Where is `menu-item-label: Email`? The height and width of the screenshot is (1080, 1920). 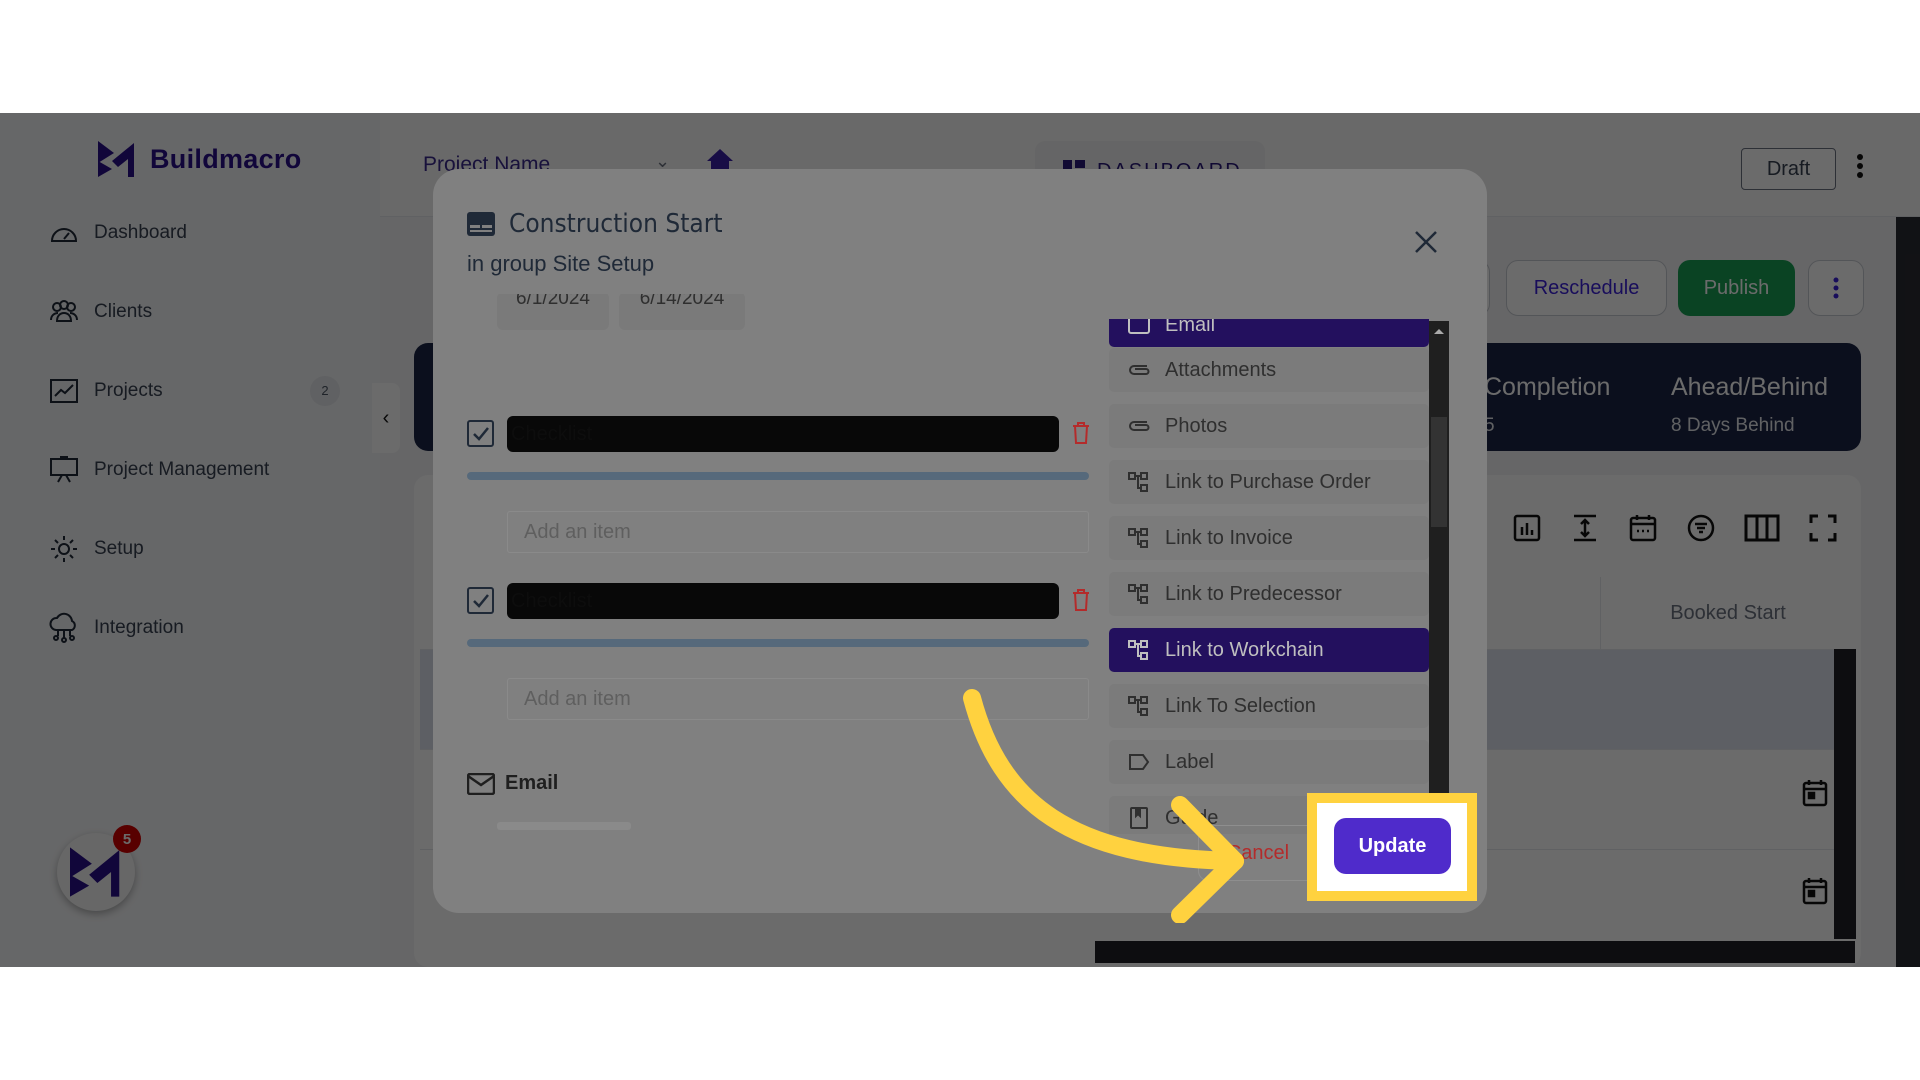
menu-item-label: Email is located at coordinates (1190, 327).